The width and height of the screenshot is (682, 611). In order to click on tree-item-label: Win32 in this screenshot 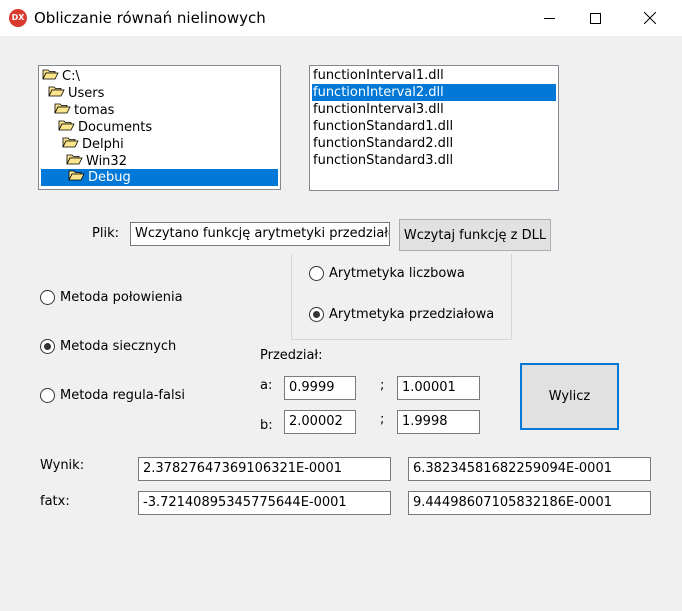, I will do `click(106, 161)`.